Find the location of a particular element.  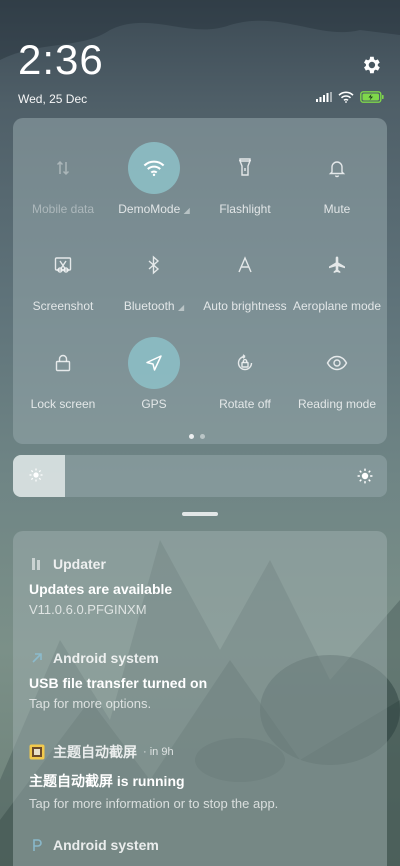

rotate-lock-icon is located at coordinates (245, 363).